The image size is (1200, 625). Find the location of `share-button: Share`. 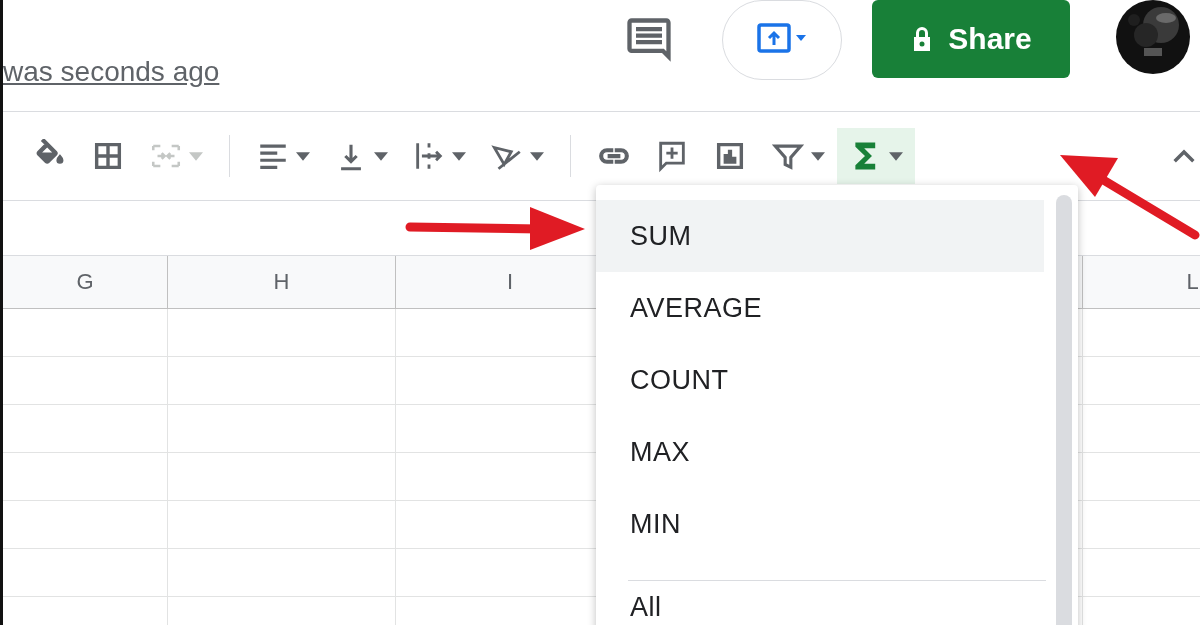

share-button: Share is located at coordinates (971, 39).